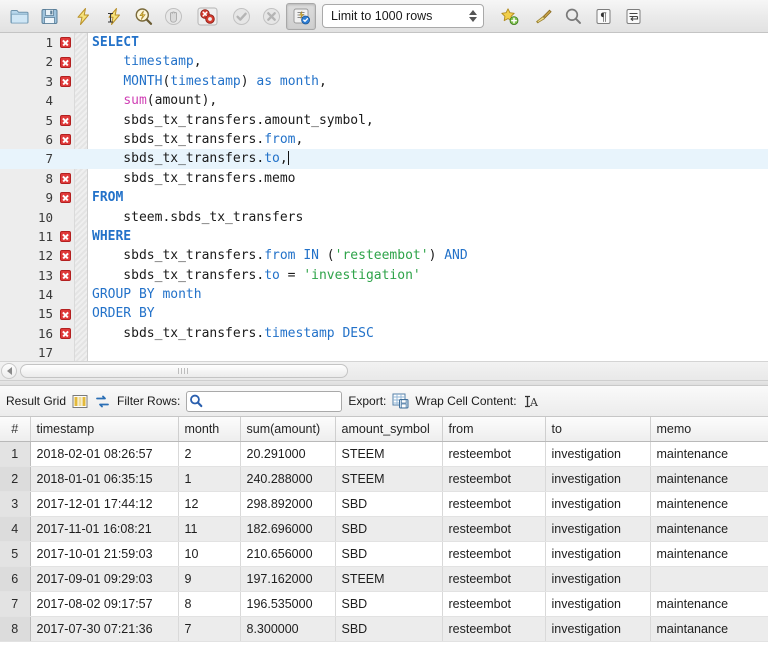 The image size is (768, 645). What do you see at coordinates (288, 554) in the screenshot?
I see `table-cell: 210.656000` at bounding box center [288, 554].